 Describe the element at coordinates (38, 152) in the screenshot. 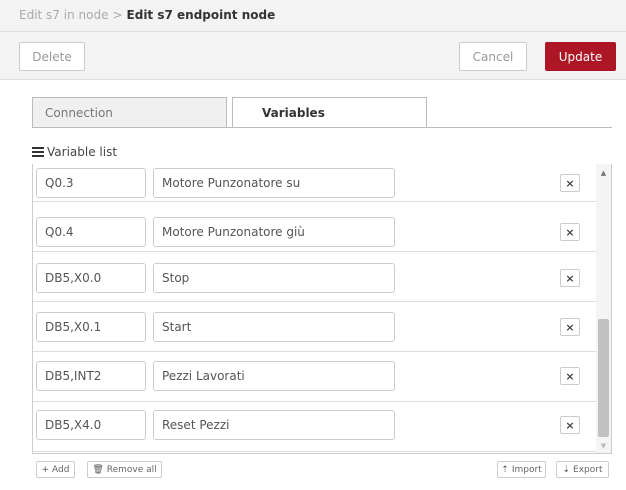

I see `list-icon` at that location.